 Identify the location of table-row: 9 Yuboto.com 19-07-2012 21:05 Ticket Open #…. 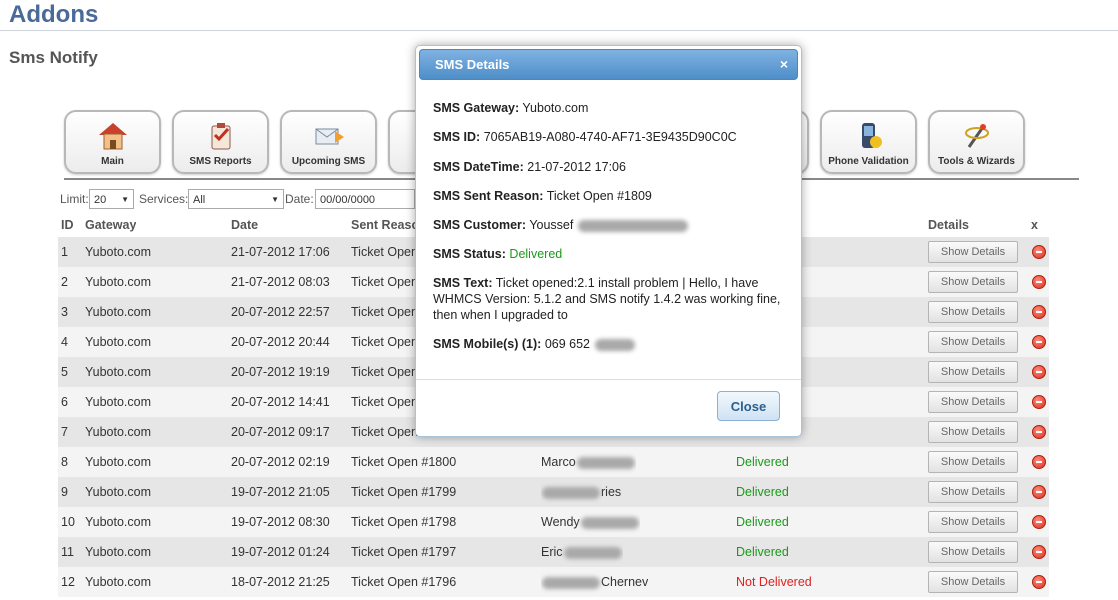
(553, 492).